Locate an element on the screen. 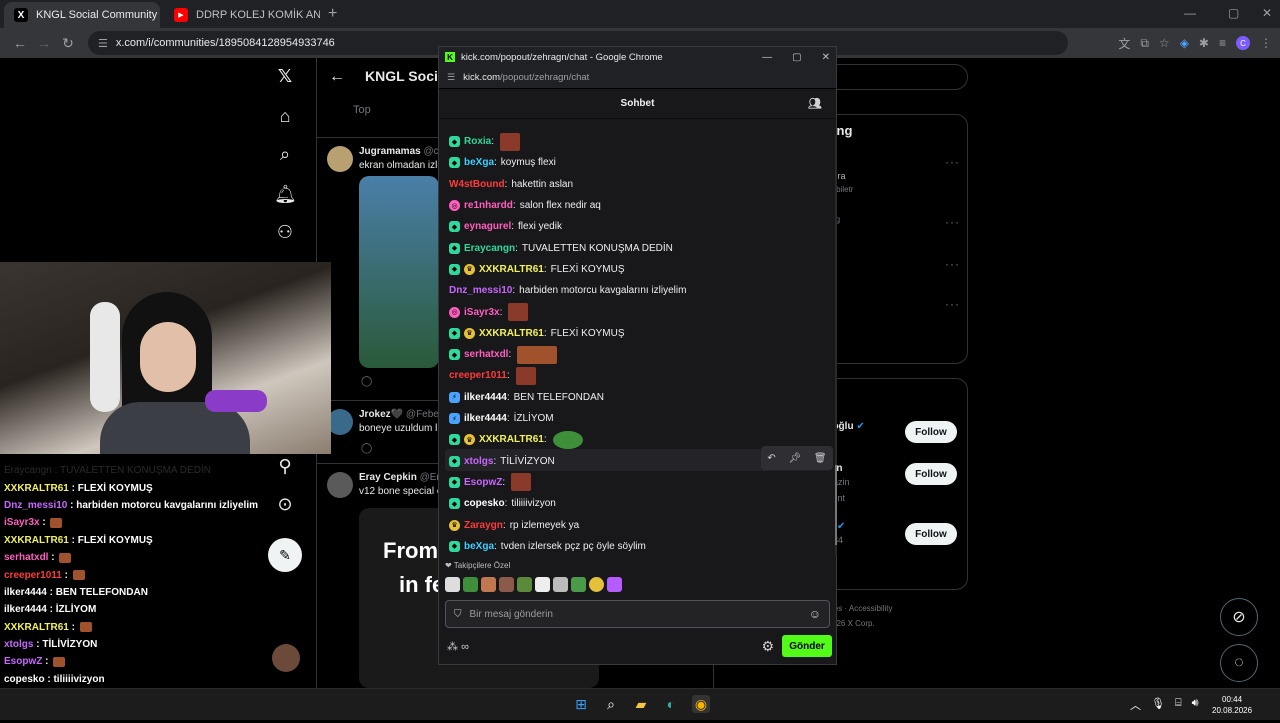 This screenshot has height=723, width=1280. popup-url-bar: ☰ kick.com/popout/zehragn/chat is located at coordinates (637, 78).